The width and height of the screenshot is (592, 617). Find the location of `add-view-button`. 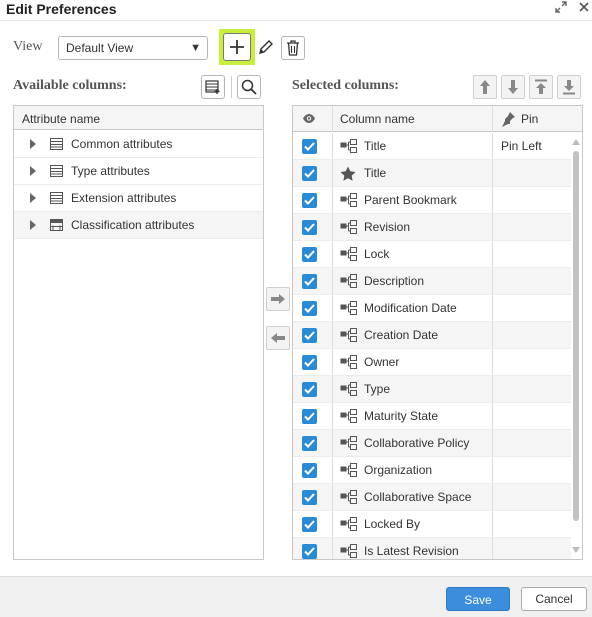

add-view-button is located at coordinates (237, 47).